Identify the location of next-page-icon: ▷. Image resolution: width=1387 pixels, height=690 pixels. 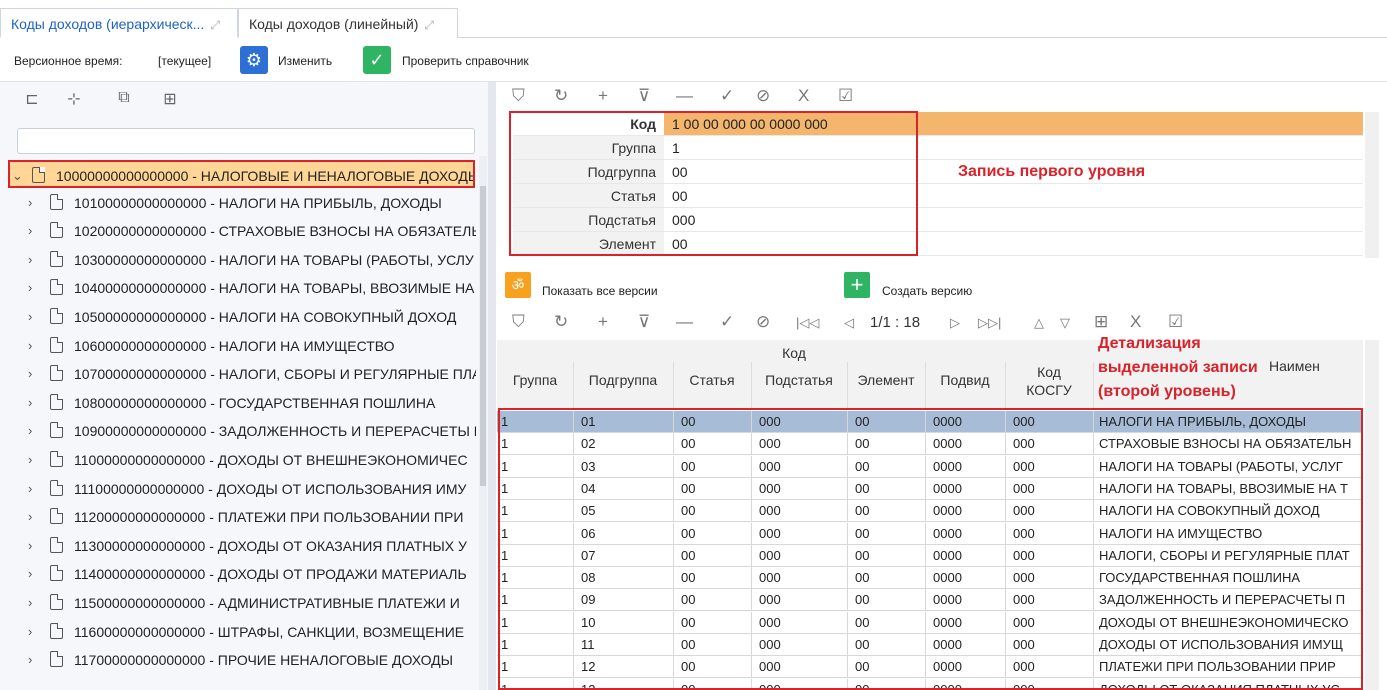
(955, 323).